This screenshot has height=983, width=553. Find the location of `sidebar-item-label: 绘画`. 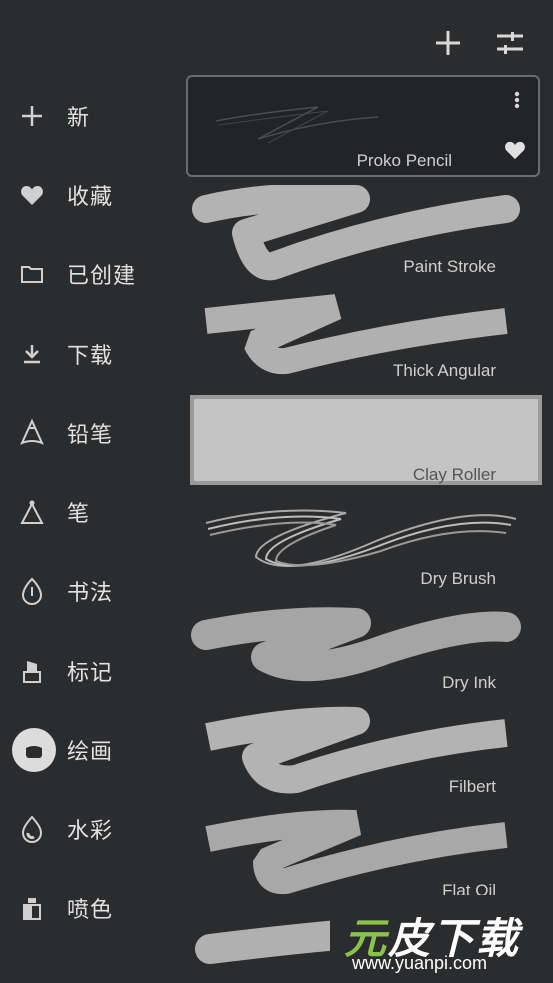

sidebar-item-label: 绘画 is located at coordinates (90, 751).